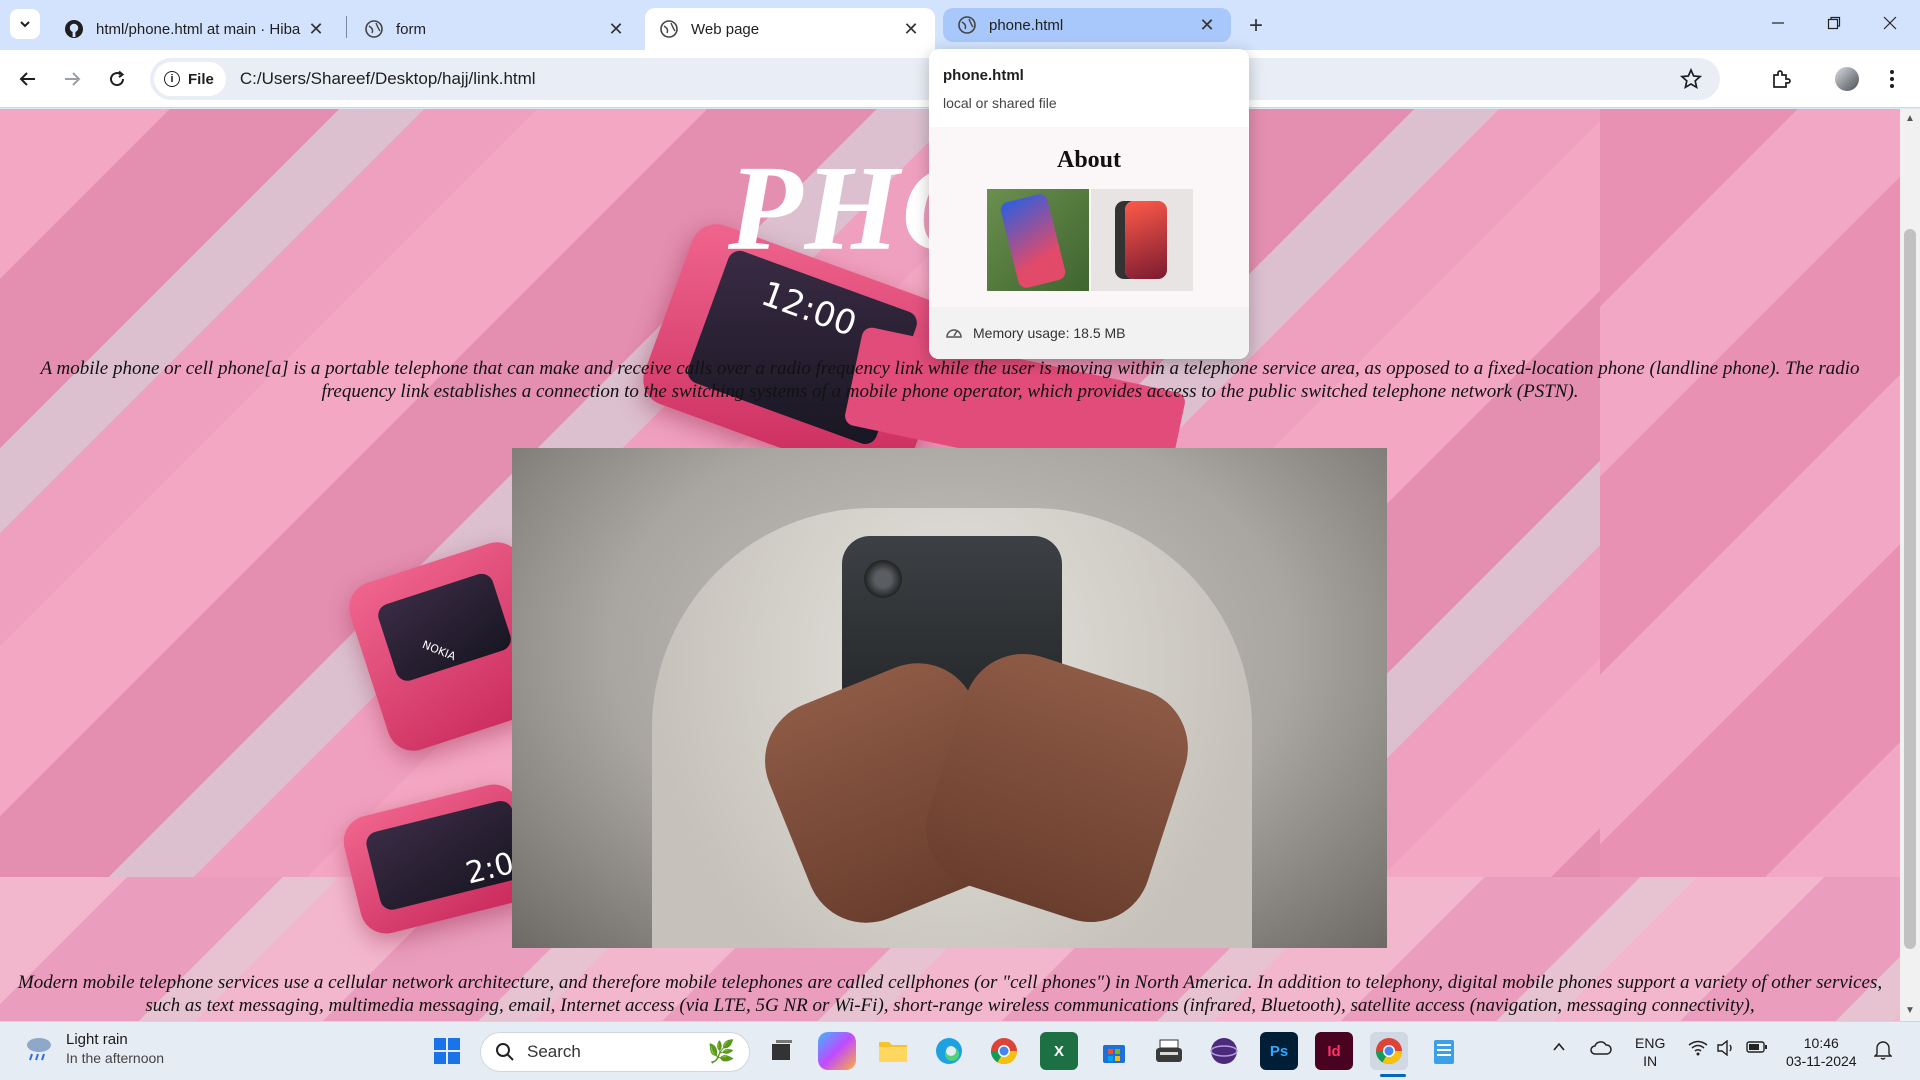 The width and height of the screenshot is (1920, 1080). Describe the element at coordinates (1821, 1052) in the screenshot. I see `clock: 10:46 03-11-2024` at that location.